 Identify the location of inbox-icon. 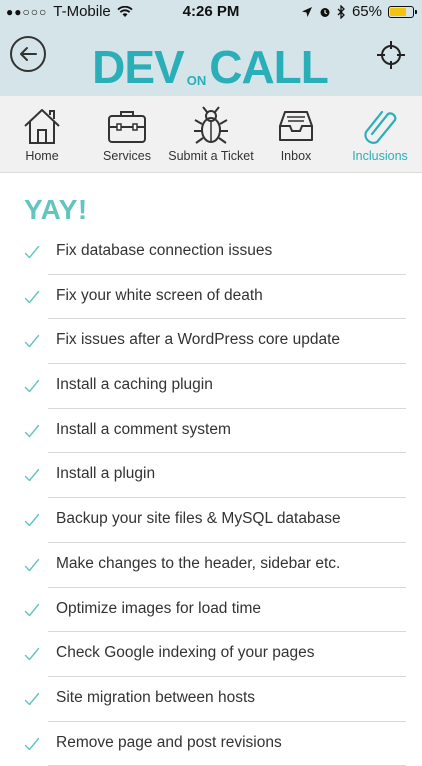
(296, 126).